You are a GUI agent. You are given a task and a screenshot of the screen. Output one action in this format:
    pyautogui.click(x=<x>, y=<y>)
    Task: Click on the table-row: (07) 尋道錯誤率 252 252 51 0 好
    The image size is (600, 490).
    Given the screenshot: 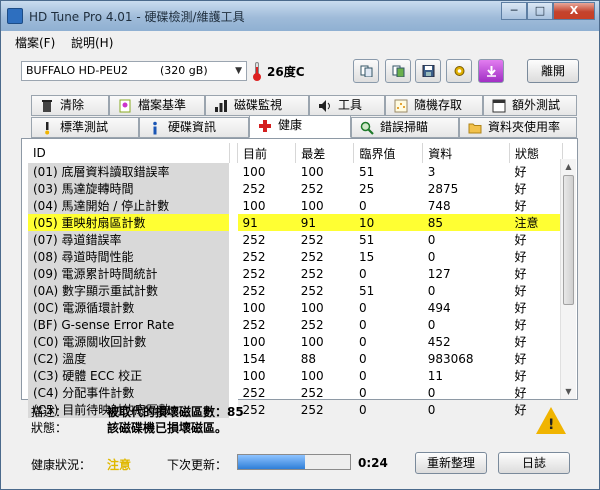 What is the action you would take?
    pyautogui.click(x=295, y=239)
    